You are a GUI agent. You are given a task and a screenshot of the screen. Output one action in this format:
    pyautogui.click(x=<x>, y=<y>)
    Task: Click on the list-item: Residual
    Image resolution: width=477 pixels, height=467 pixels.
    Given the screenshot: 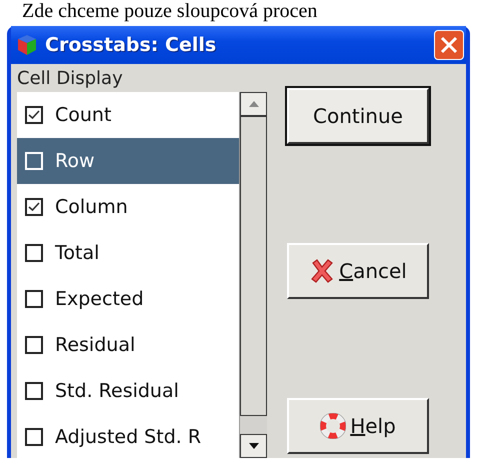 What is the action you would take?
    pyautogui.click(x=128, y=345)
    